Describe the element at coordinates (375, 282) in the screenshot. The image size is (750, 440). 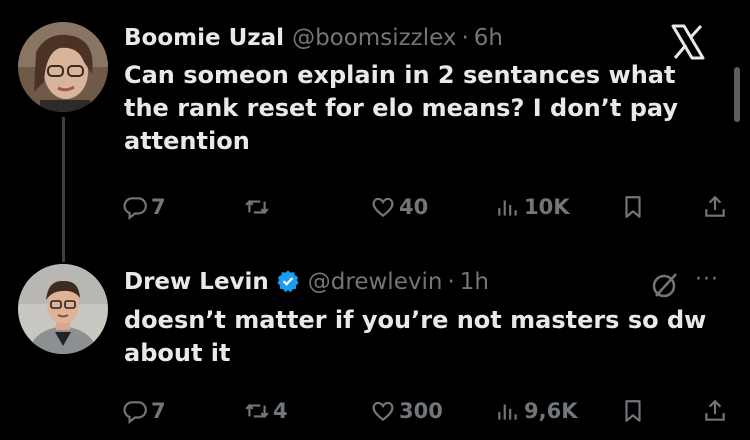
I see `author-handle: @drewlevin` at that location.